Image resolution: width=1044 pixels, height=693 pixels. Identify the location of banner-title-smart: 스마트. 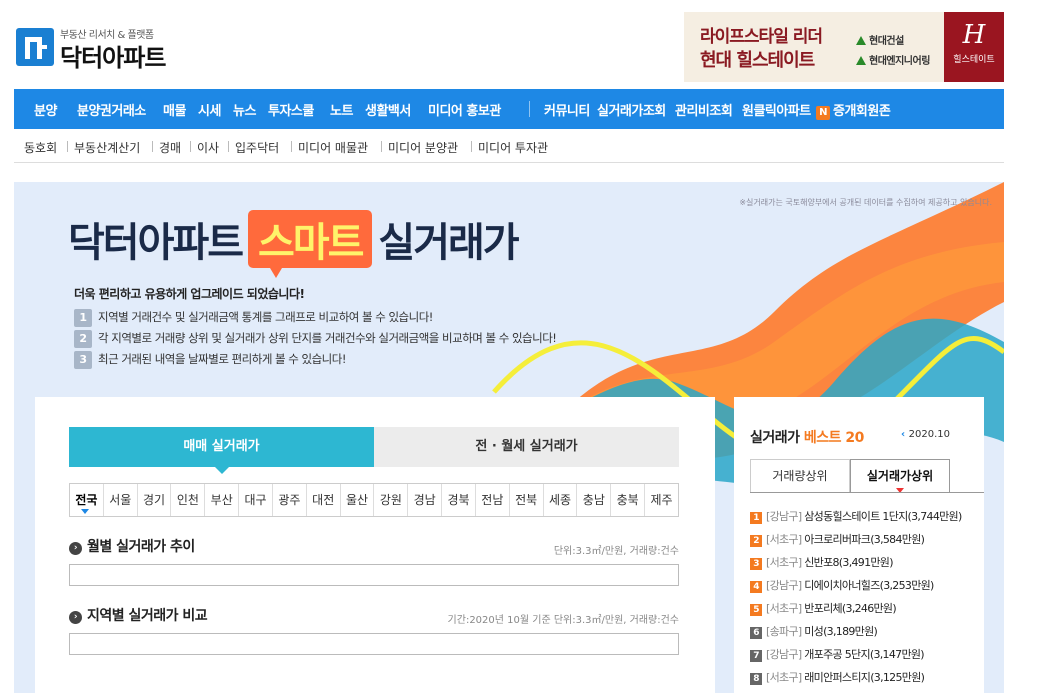
(310, 244).